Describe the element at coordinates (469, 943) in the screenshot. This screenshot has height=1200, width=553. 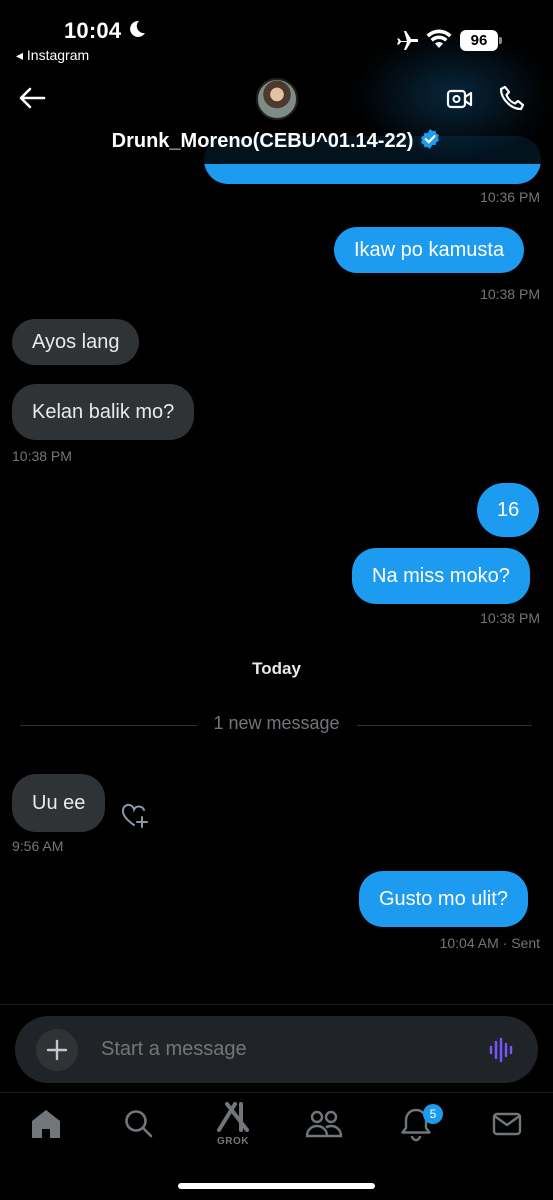
I see `message-timestamp: 10:04 AM` at that location.